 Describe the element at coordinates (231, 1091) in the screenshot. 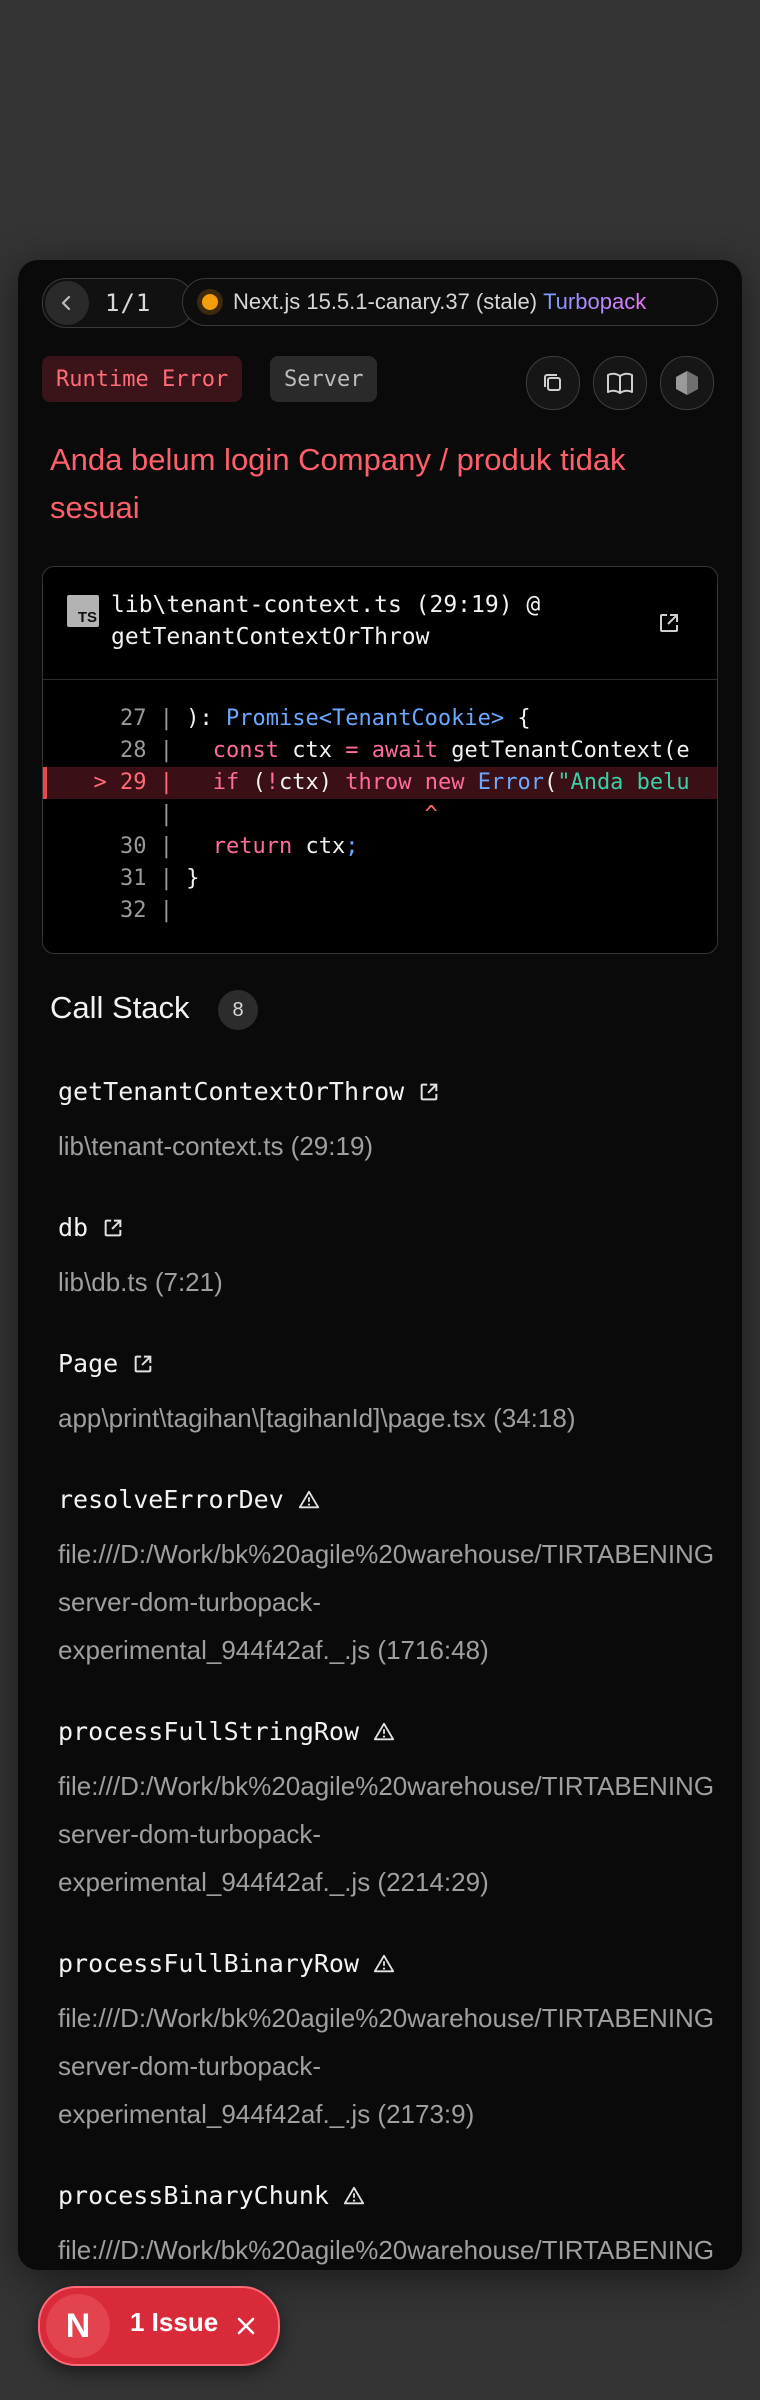

I see `frame-name: getTenantContextOrThrow` at that location.